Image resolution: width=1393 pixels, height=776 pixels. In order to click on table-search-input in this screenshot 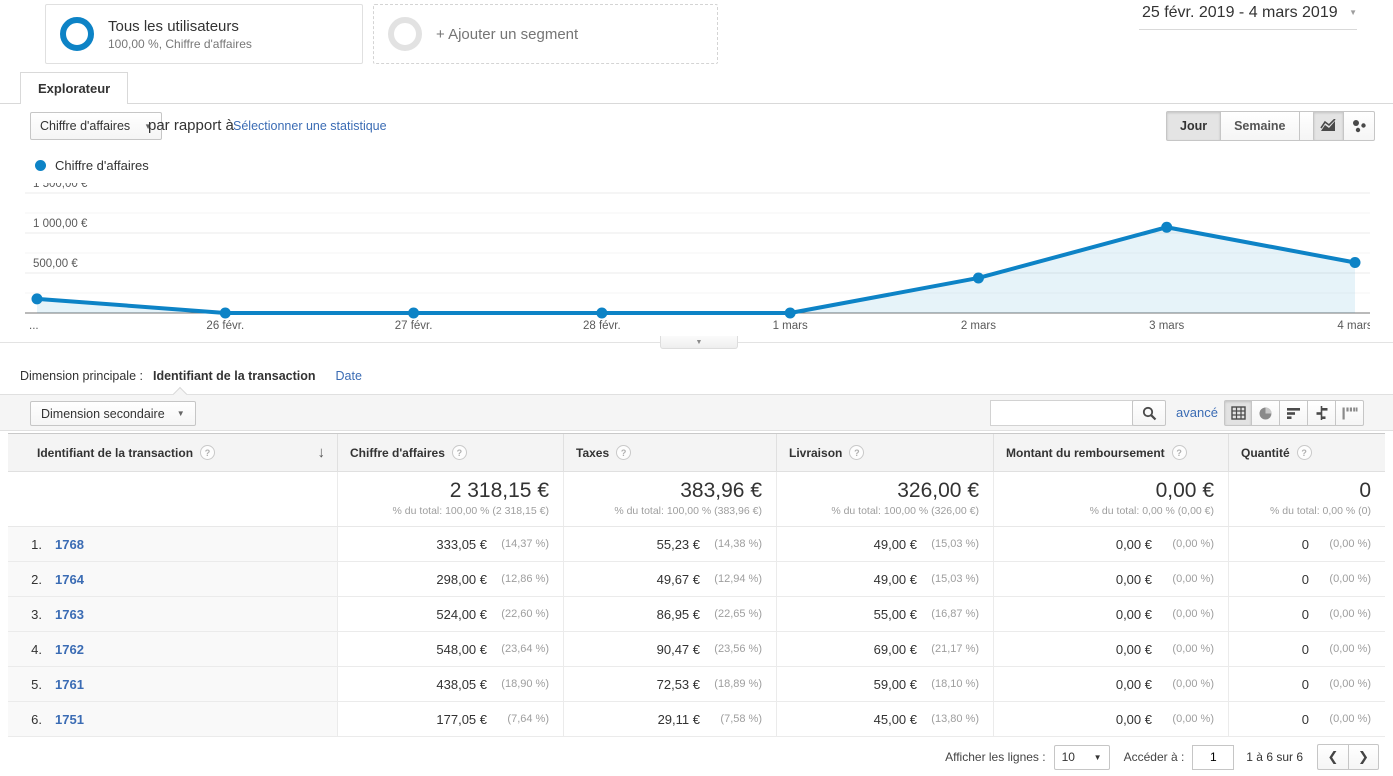, I will do `click(1061, 413)`.